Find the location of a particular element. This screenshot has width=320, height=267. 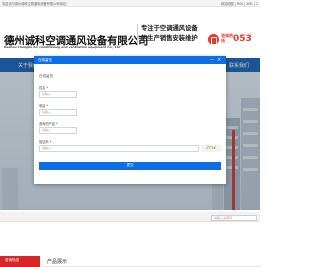

product-field: 请输入 is located at coordinates (58, 130).